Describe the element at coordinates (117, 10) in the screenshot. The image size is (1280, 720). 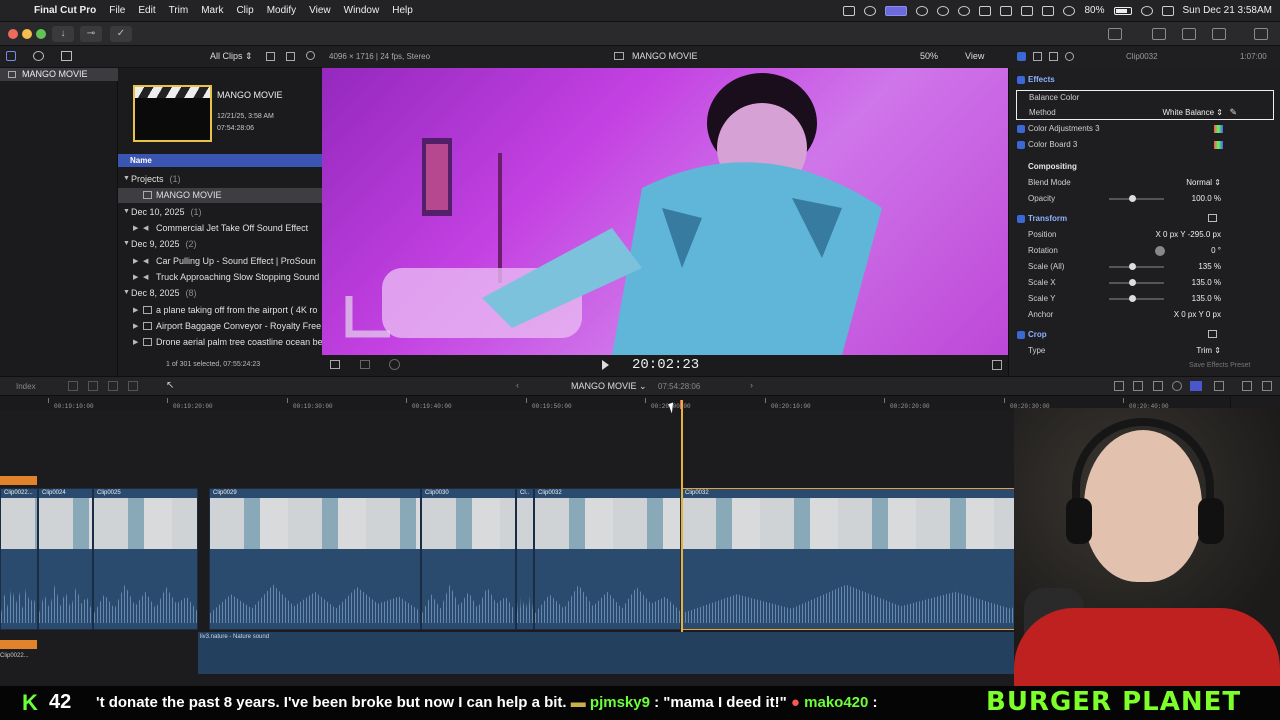
I see `menu-file: File` at that location.